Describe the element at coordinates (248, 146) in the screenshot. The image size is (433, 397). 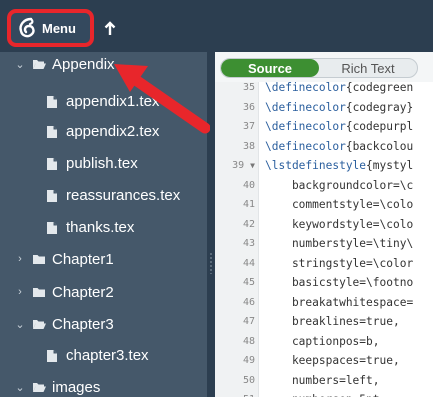
I see `line-number: 38` at that location.